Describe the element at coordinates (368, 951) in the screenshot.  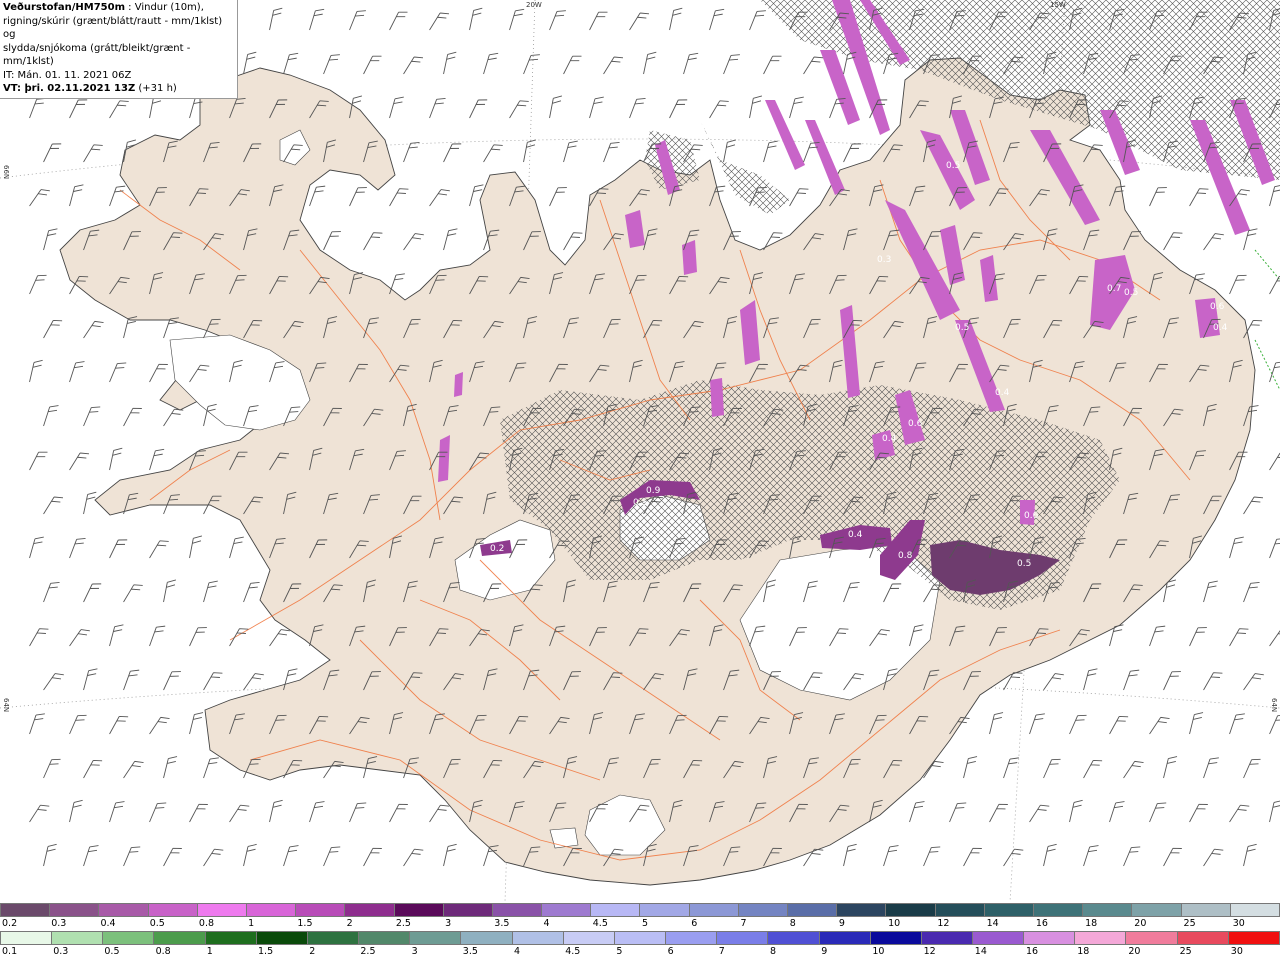
I see `colorbar-tick-label: 2.5` at that location.